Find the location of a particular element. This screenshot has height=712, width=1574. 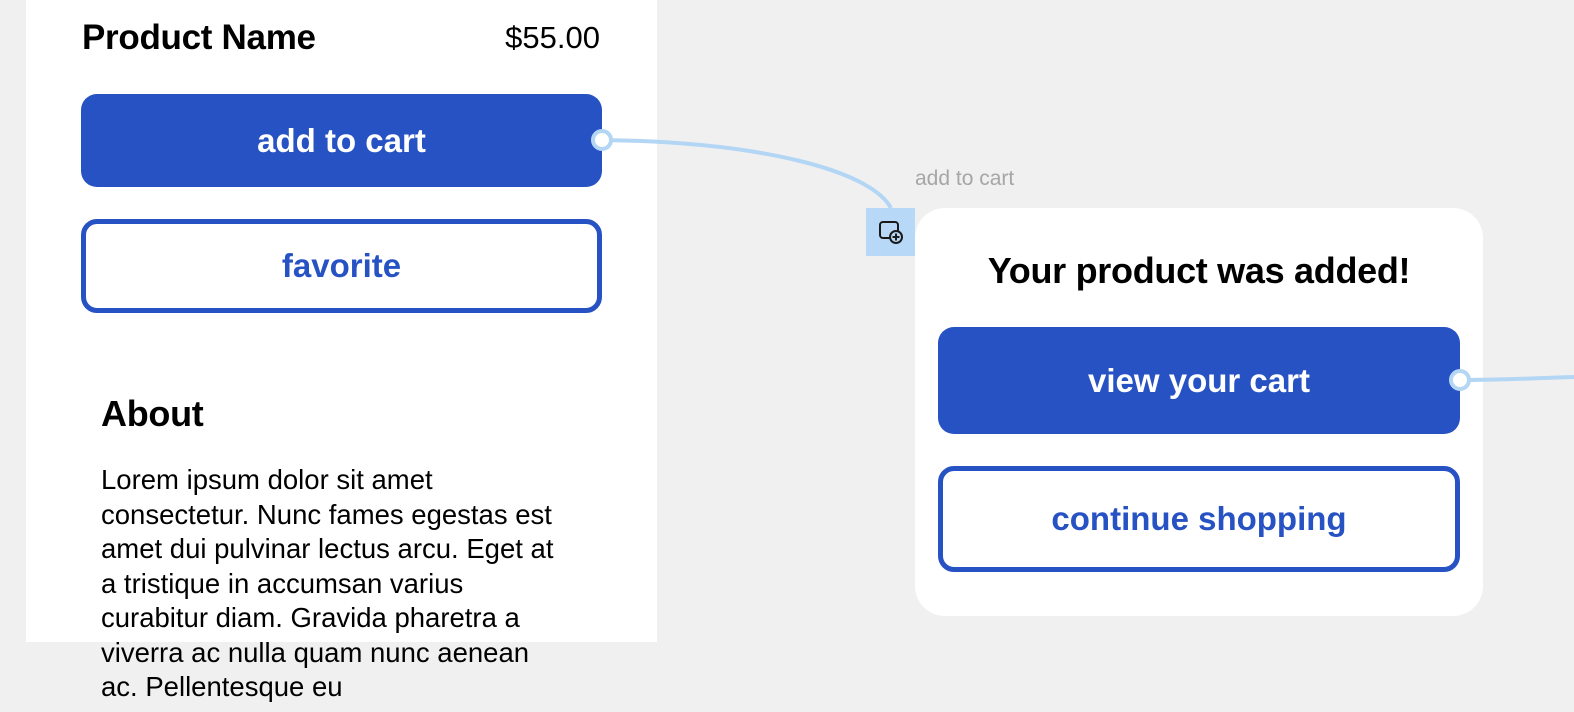

overlay-add-icon is located at coordinates (890, 232).